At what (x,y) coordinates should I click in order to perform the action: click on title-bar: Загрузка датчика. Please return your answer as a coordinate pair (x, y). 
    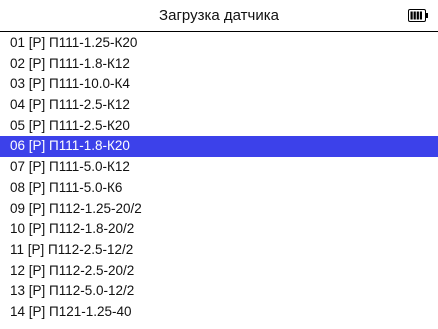
    Looking at the image, I should click on (219, 16).